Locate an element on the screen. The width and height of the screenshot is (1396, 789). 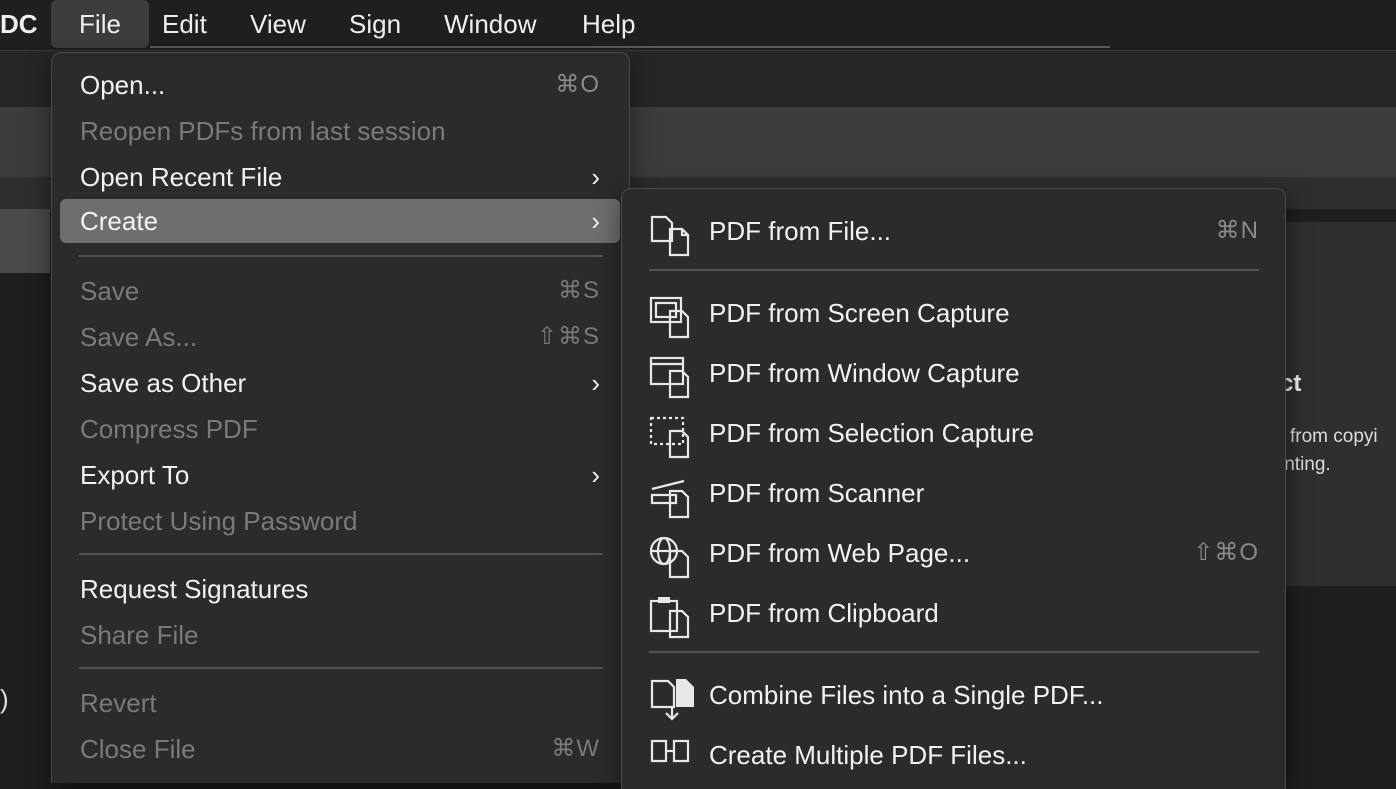
pdf-from-file-icon is located at coordinates (672, 236).